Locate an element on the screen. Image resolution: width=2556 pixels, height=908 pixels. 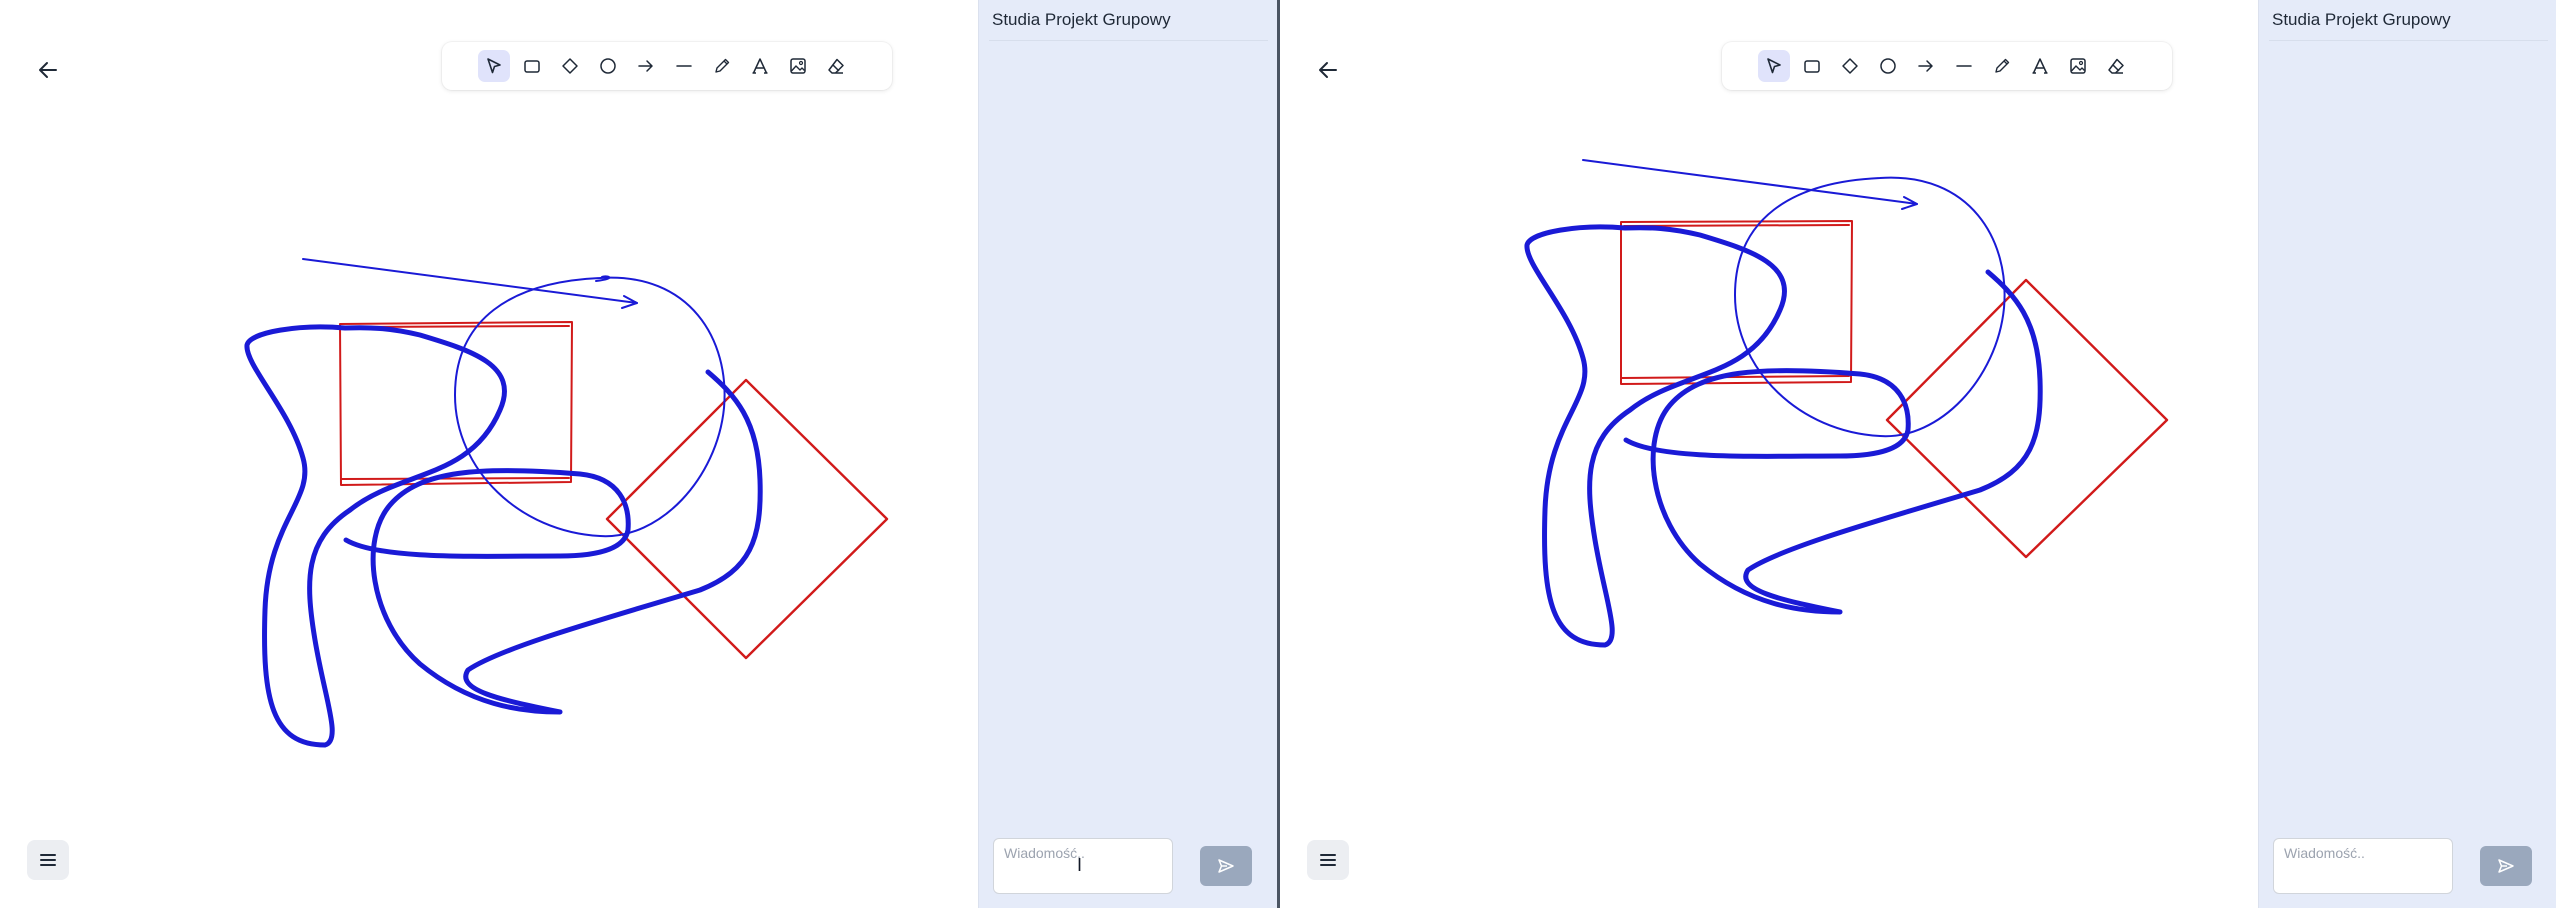
text-cursor-icon: I is located at coordinates (1080, 865).